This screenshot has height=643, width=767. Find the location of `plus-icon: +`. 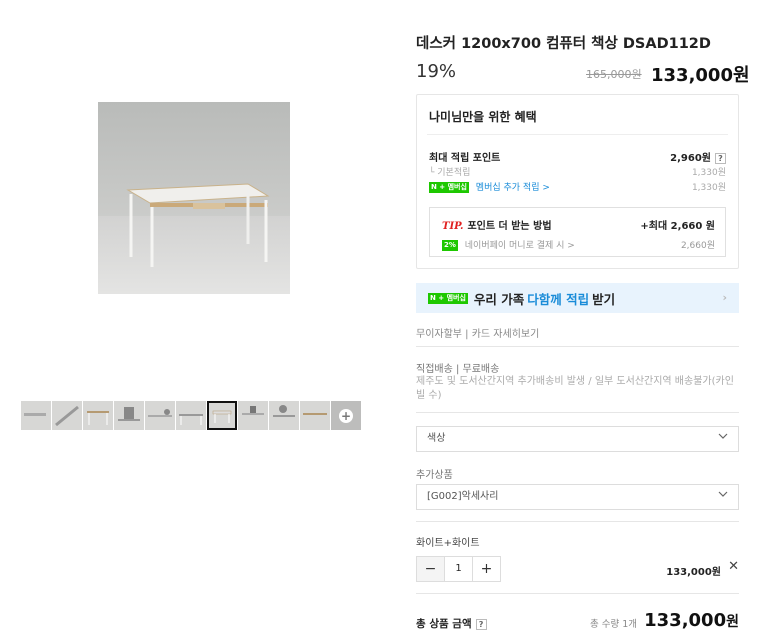

plus-icon: + is located at coordinates (346, 415).